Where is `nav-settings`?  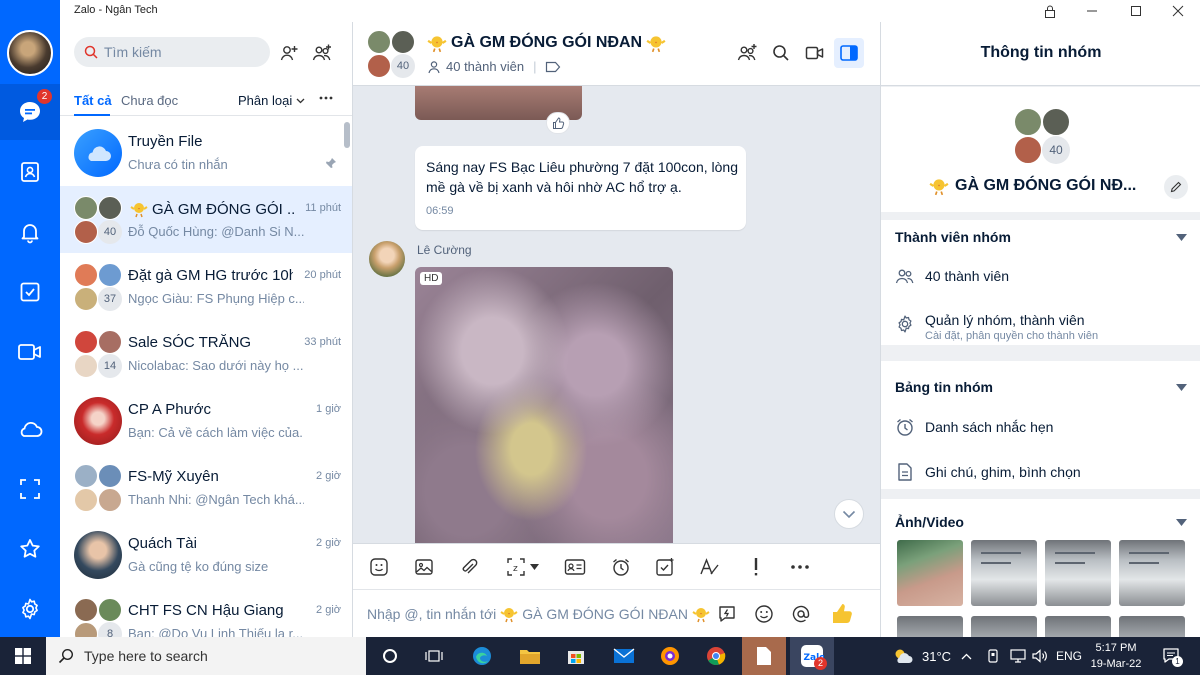 nav-settings is located at coordinates (30, 609).